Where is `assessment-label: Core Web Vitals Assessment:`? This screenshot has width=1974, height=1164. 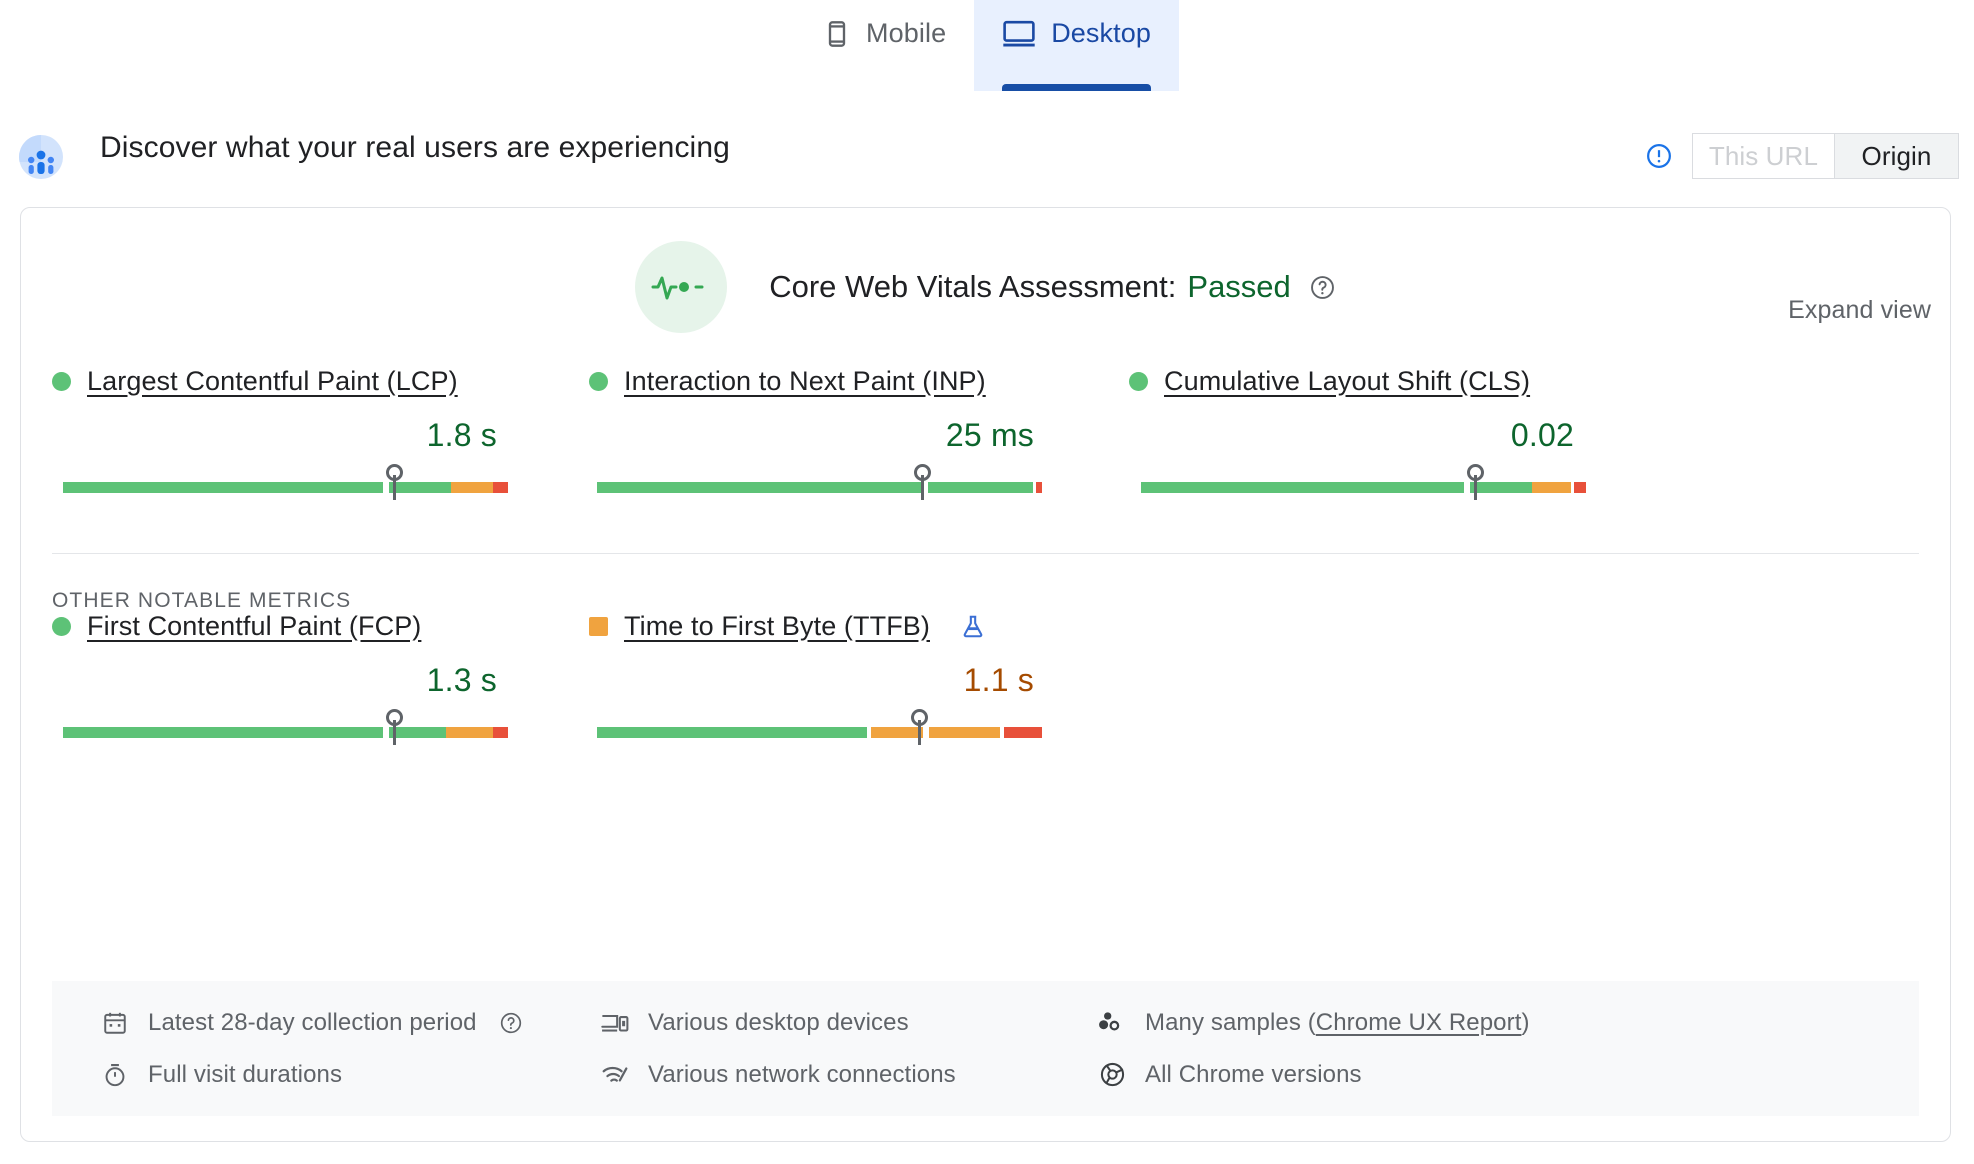
assessment-label: Core Web Vitals Assessment: is located at coordinates (973, 286).